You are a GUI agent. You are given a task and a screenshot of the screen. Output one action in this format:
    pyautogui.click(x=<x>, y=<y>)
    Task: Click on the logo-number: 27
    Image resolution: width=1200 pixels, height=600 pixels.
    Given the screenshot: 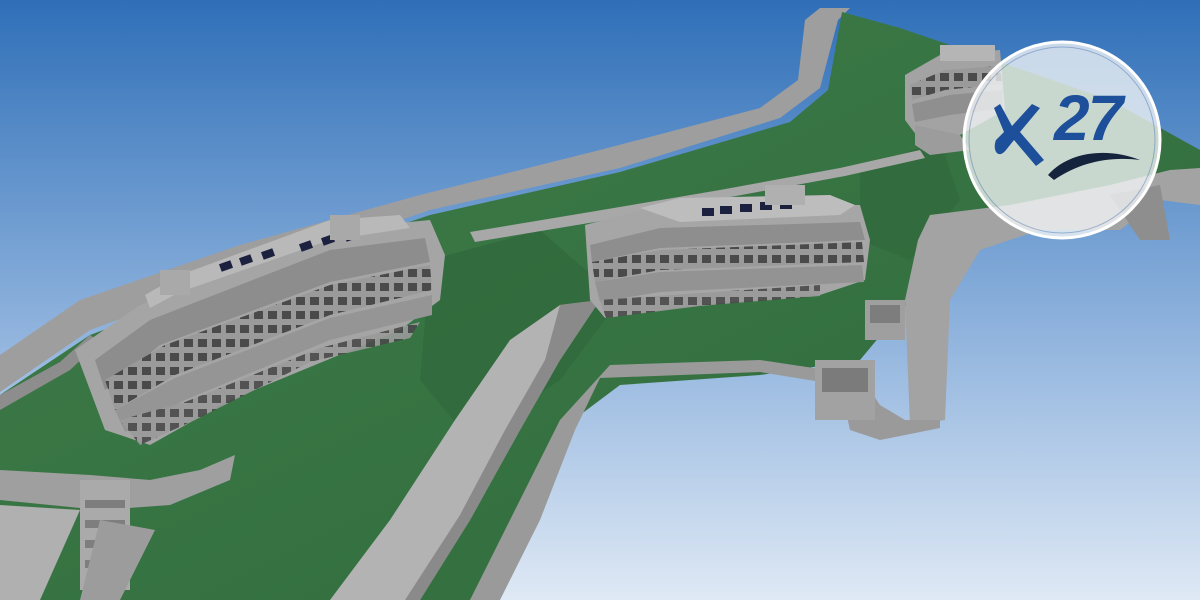 What is the action you would take?
    pyautogui.click(x=1088, y=118)
    